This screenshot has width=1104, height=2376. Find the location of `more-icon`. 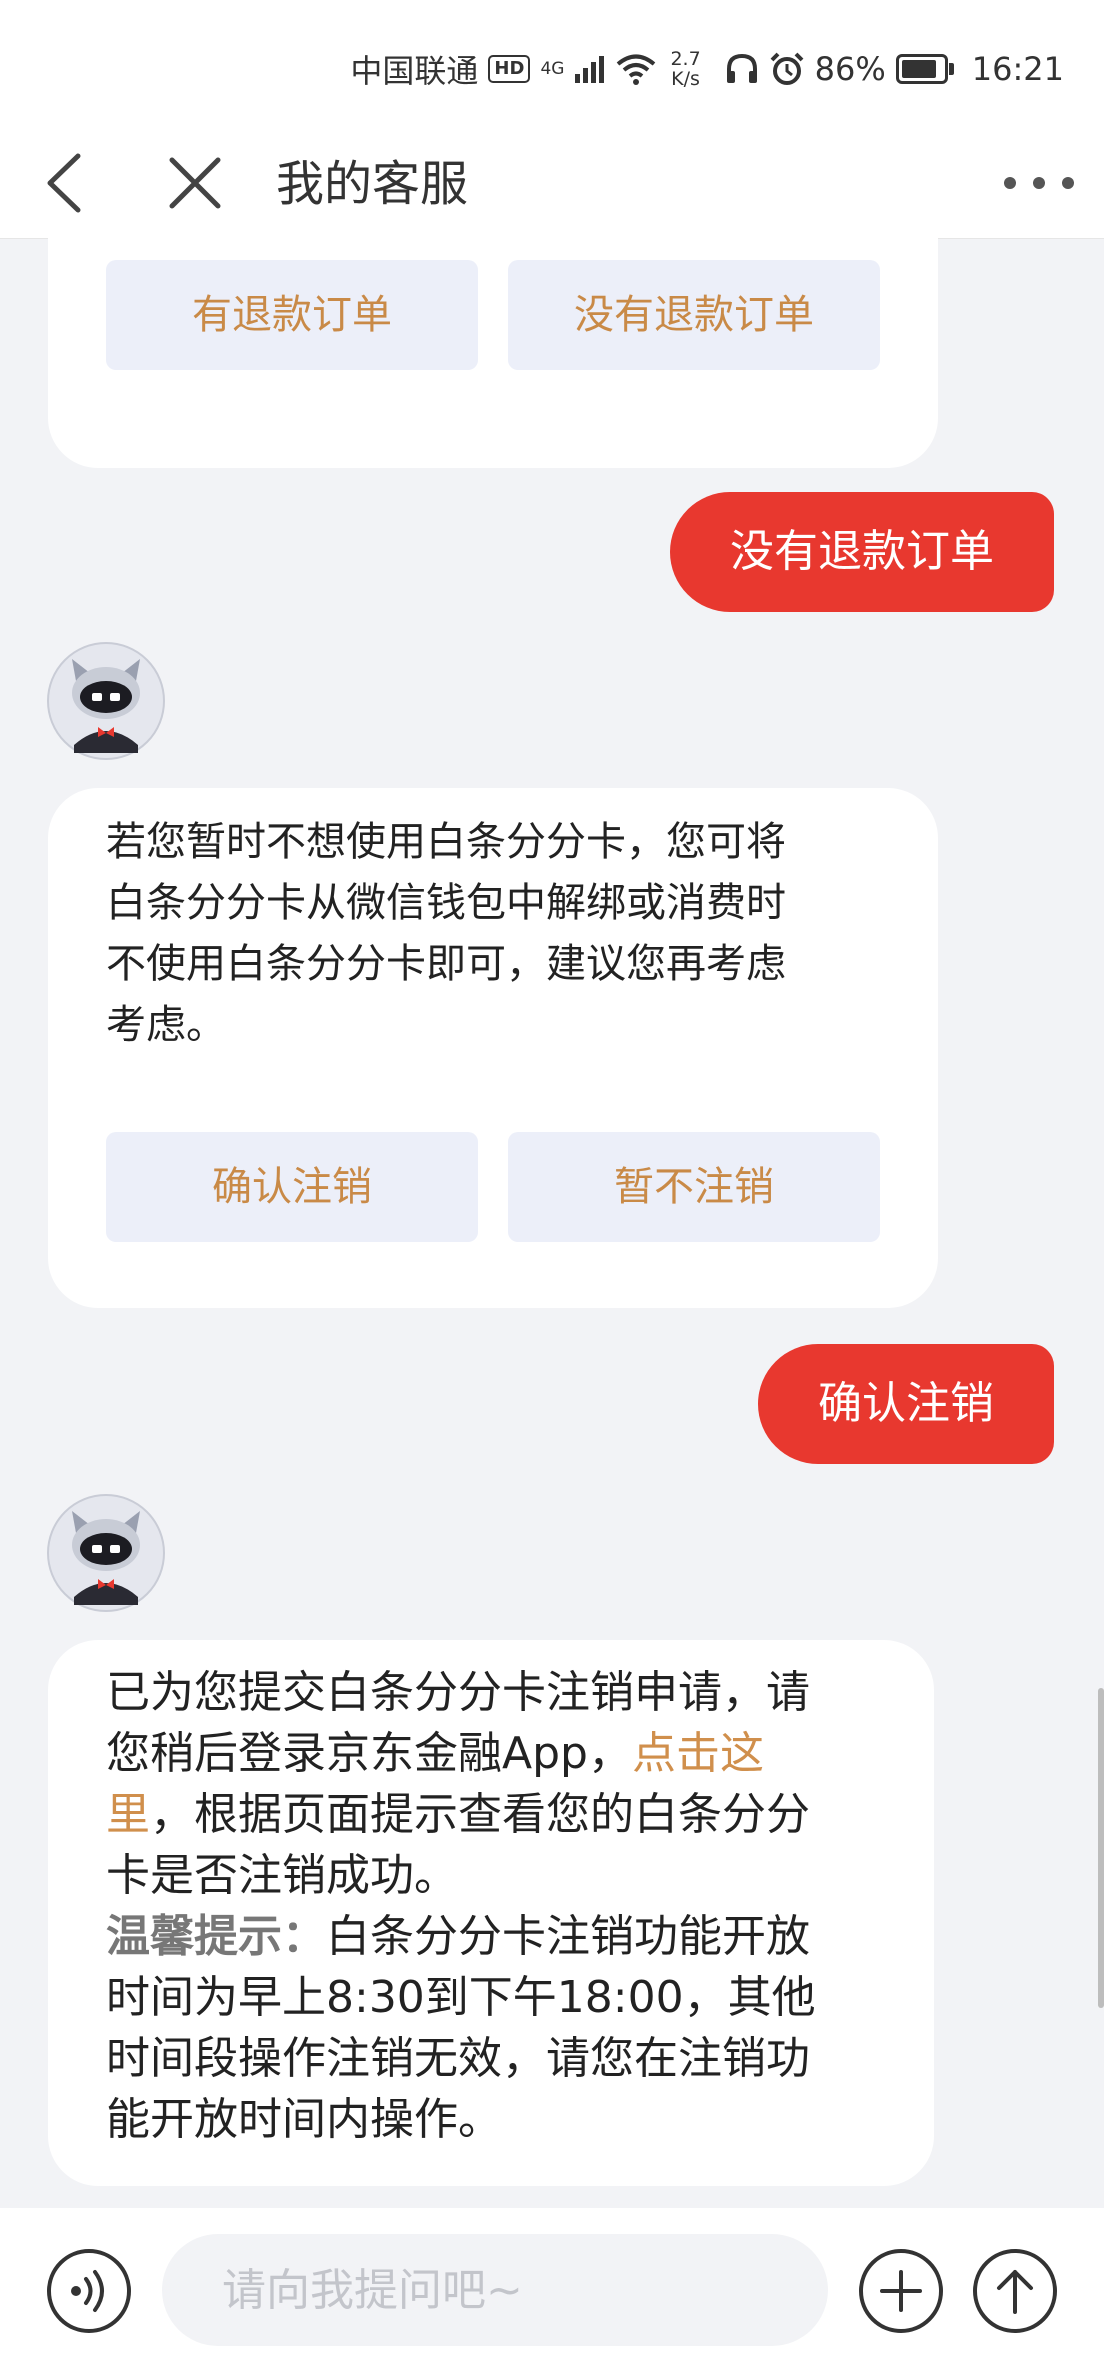

more-icon is located at coordinates (1039, 183).